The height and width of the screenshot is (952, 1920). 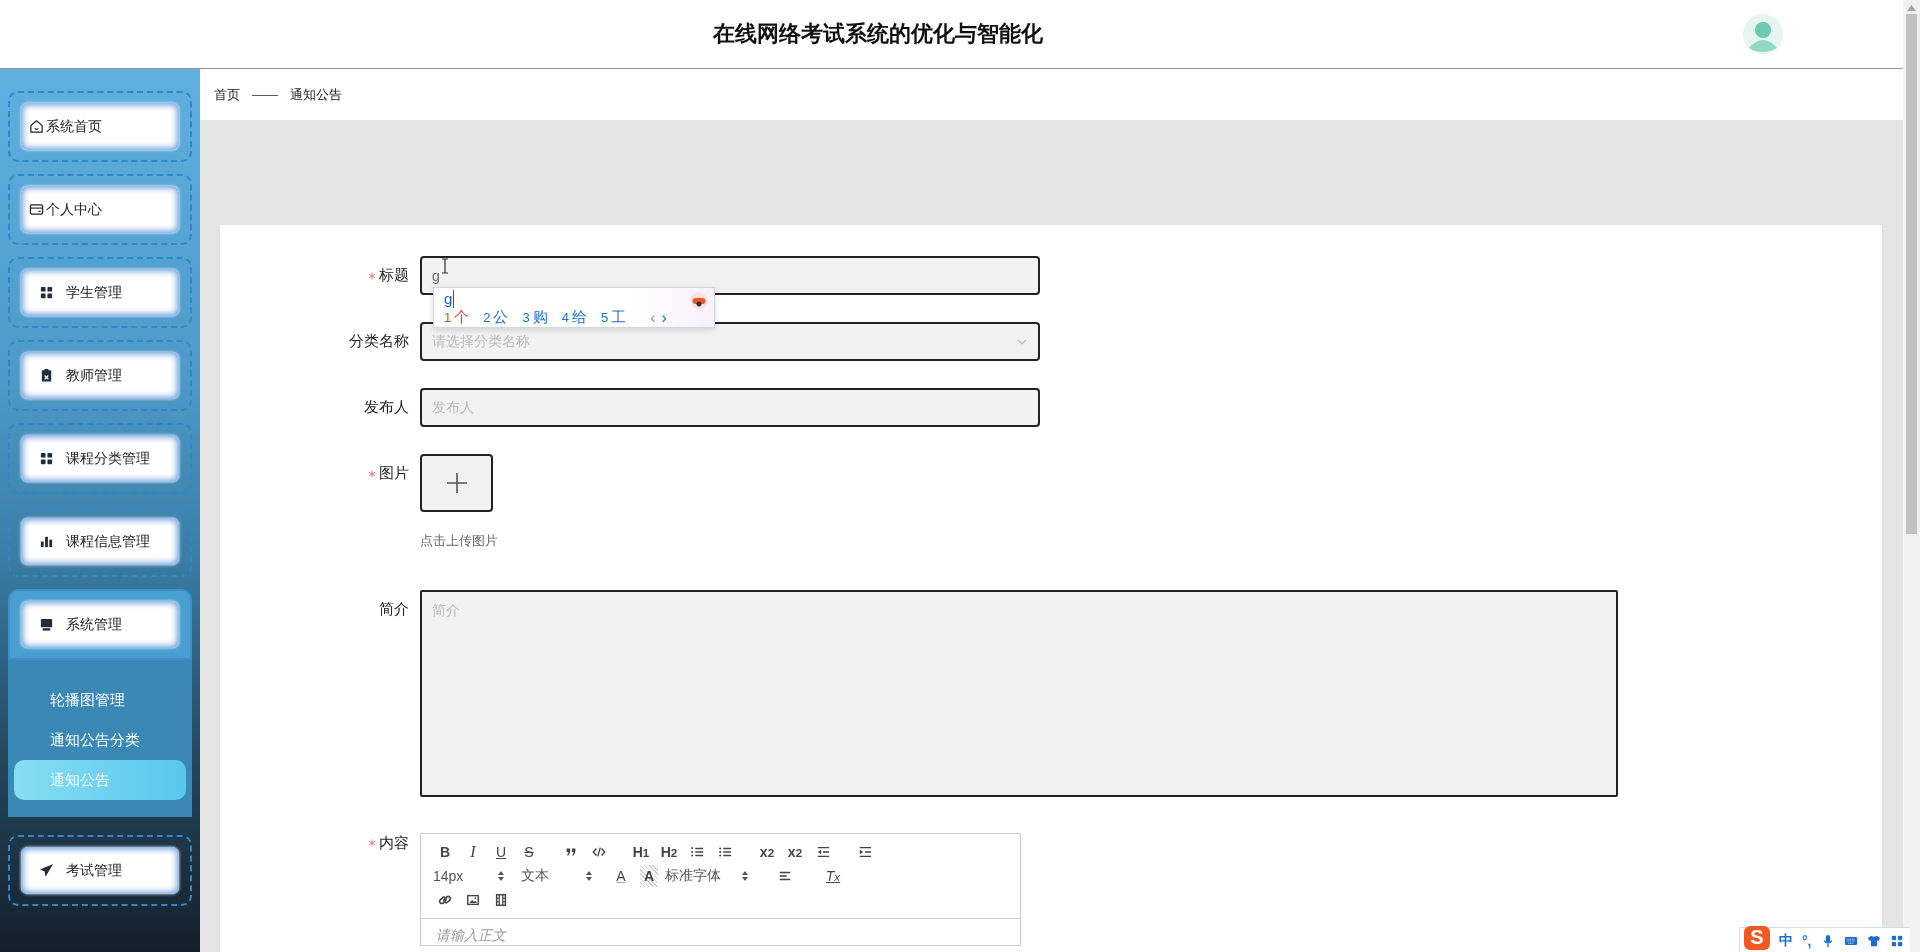 I want to click on film-icon, so click(x=501, y=900).